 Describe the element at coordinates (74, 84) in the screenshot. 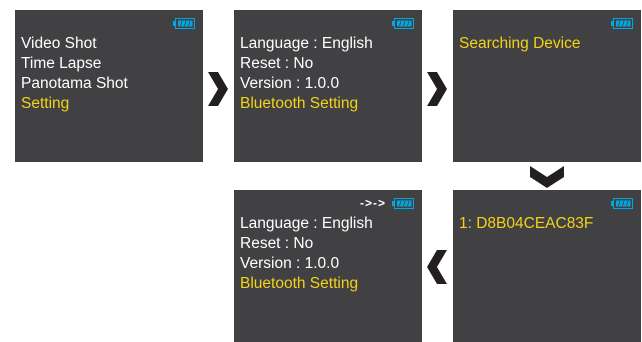

I see `menu-item-panorama-shot: Panotama Shot` at that location.